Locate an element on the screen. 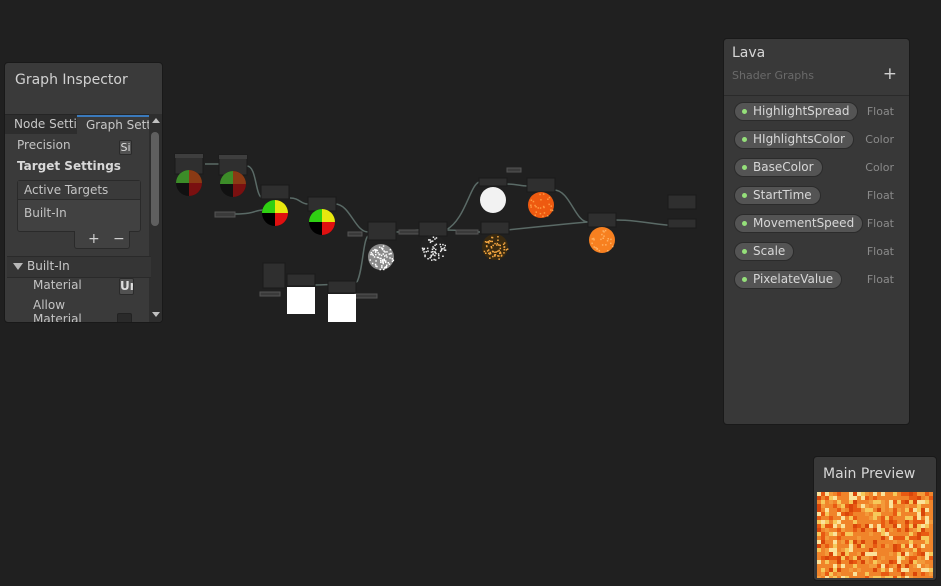  main-preview-image is located at coordinates (875, 535).